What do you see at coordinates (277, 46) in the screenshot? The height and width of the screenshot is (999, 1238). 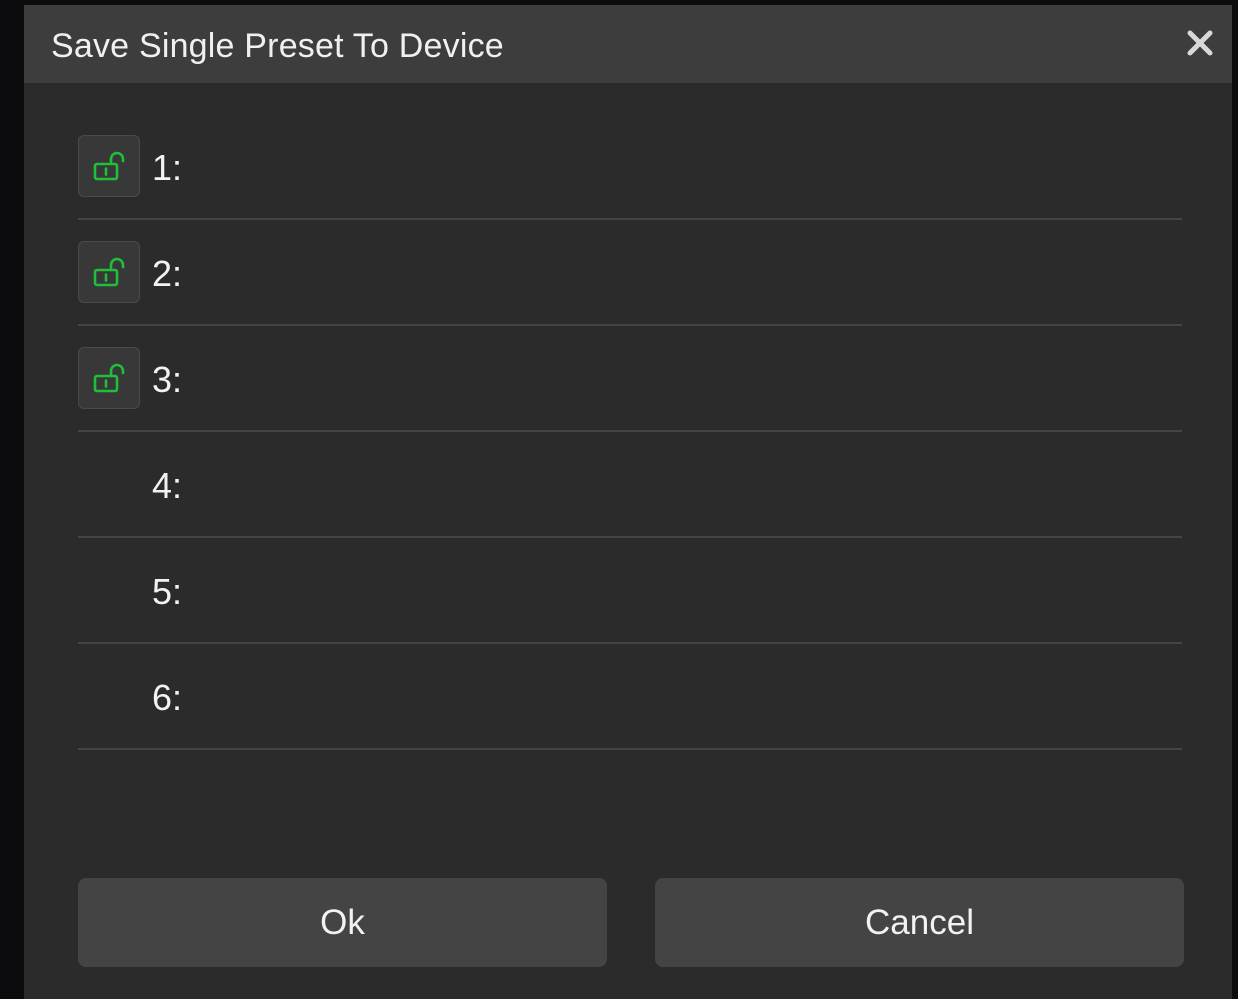 I see `dialog-title: Save Single Preset To Device` at bounding box center [277, 46].